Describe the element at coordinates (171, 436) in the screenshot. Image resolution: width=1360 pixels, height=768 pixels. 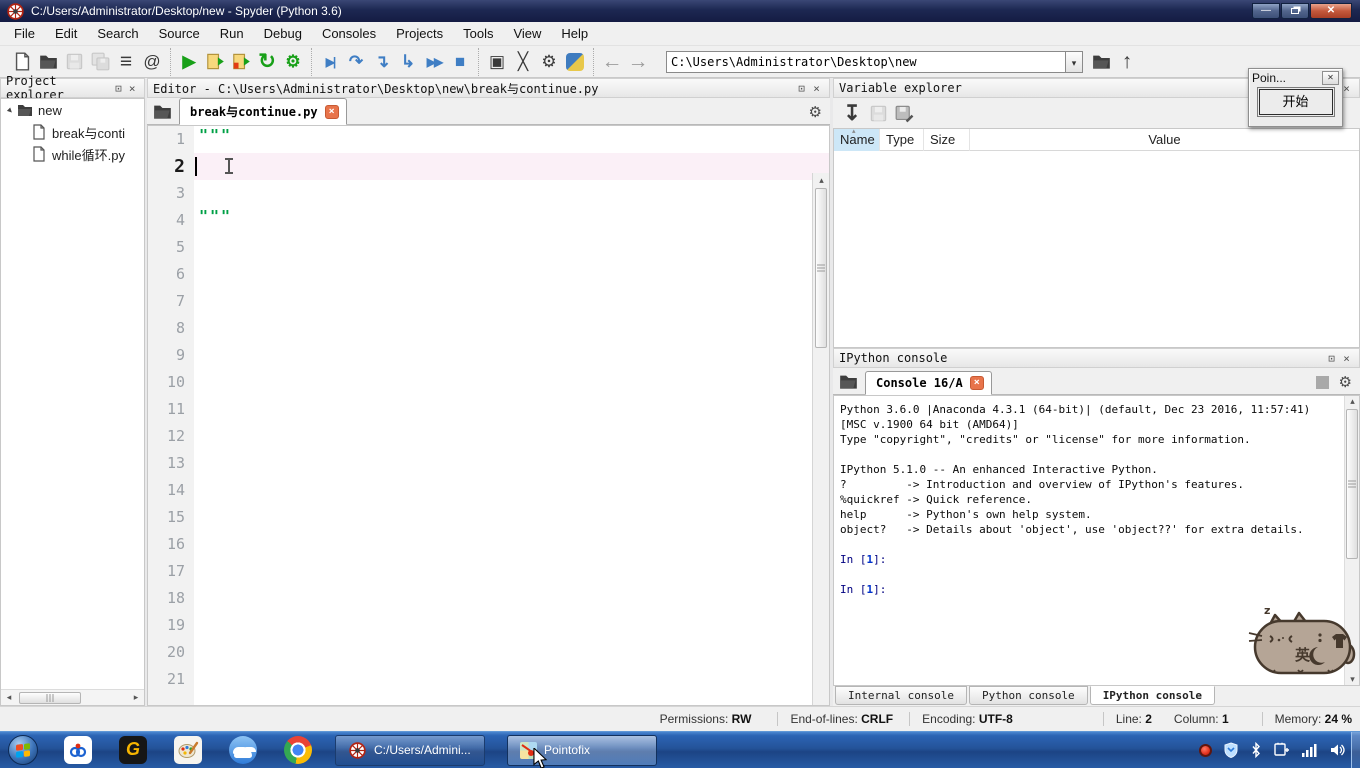
I see `line-number: 12` at that location.